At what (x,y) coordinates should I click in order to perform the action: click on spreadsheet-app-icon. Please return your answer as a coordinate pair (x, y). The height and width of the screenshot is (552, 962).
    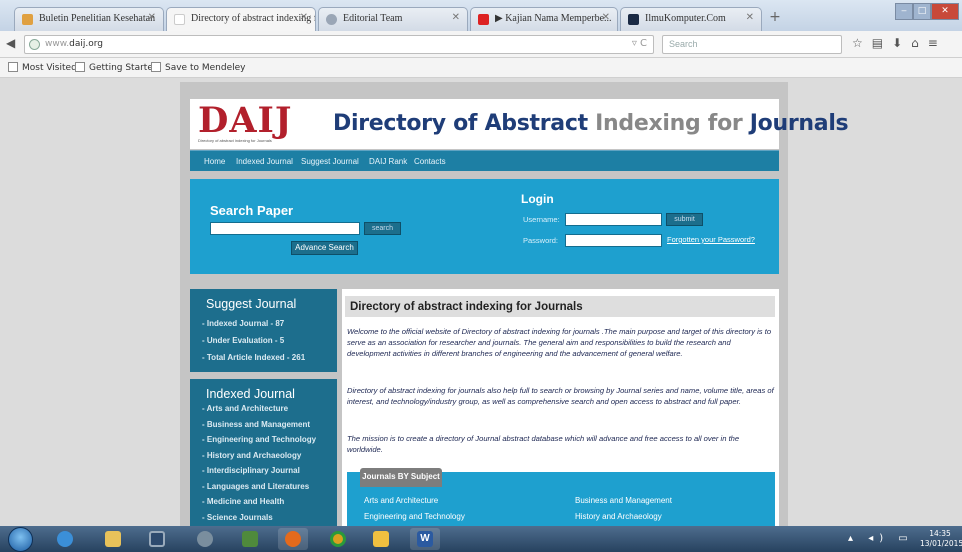
    Looking at the image, I should click on (250, 539).